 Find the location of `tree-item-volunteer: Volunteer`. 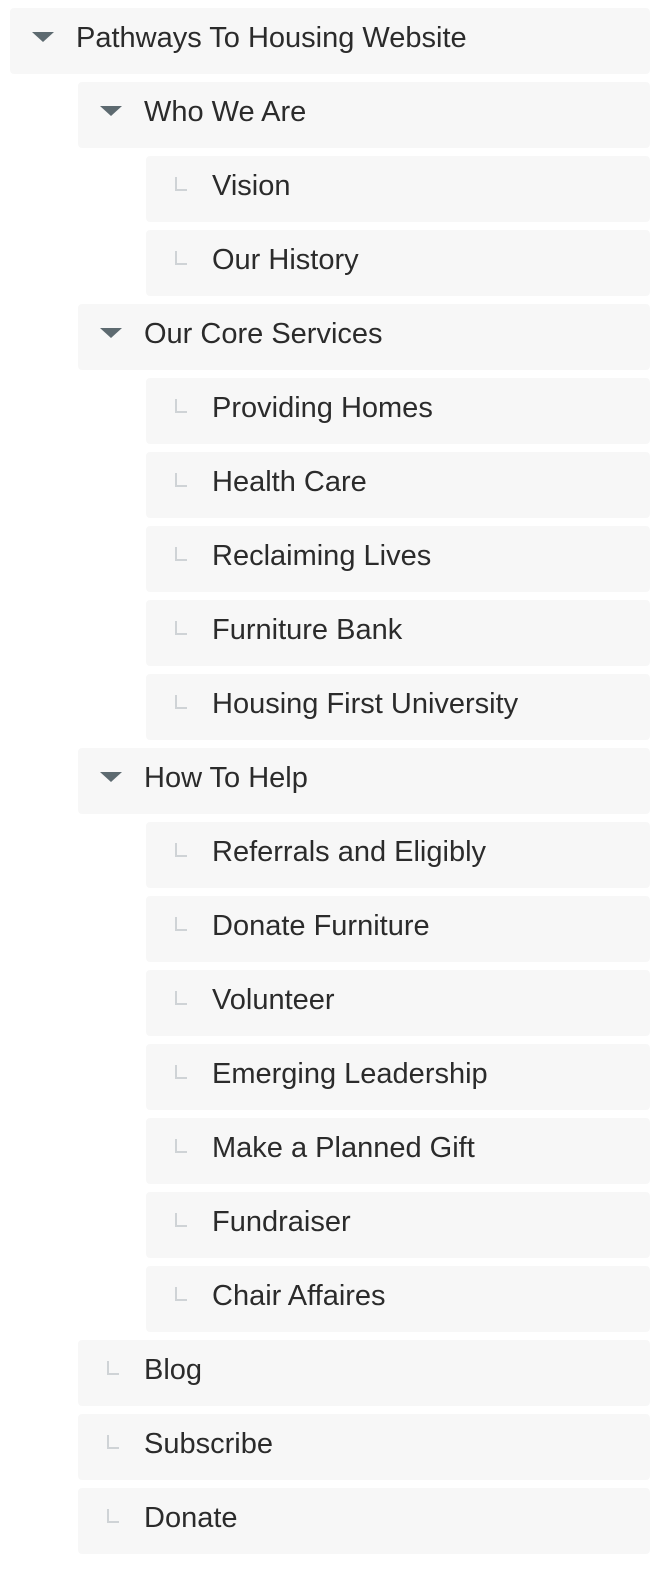

tree-item-volunteer: Volunteer is located at coordinates (398, 1003).